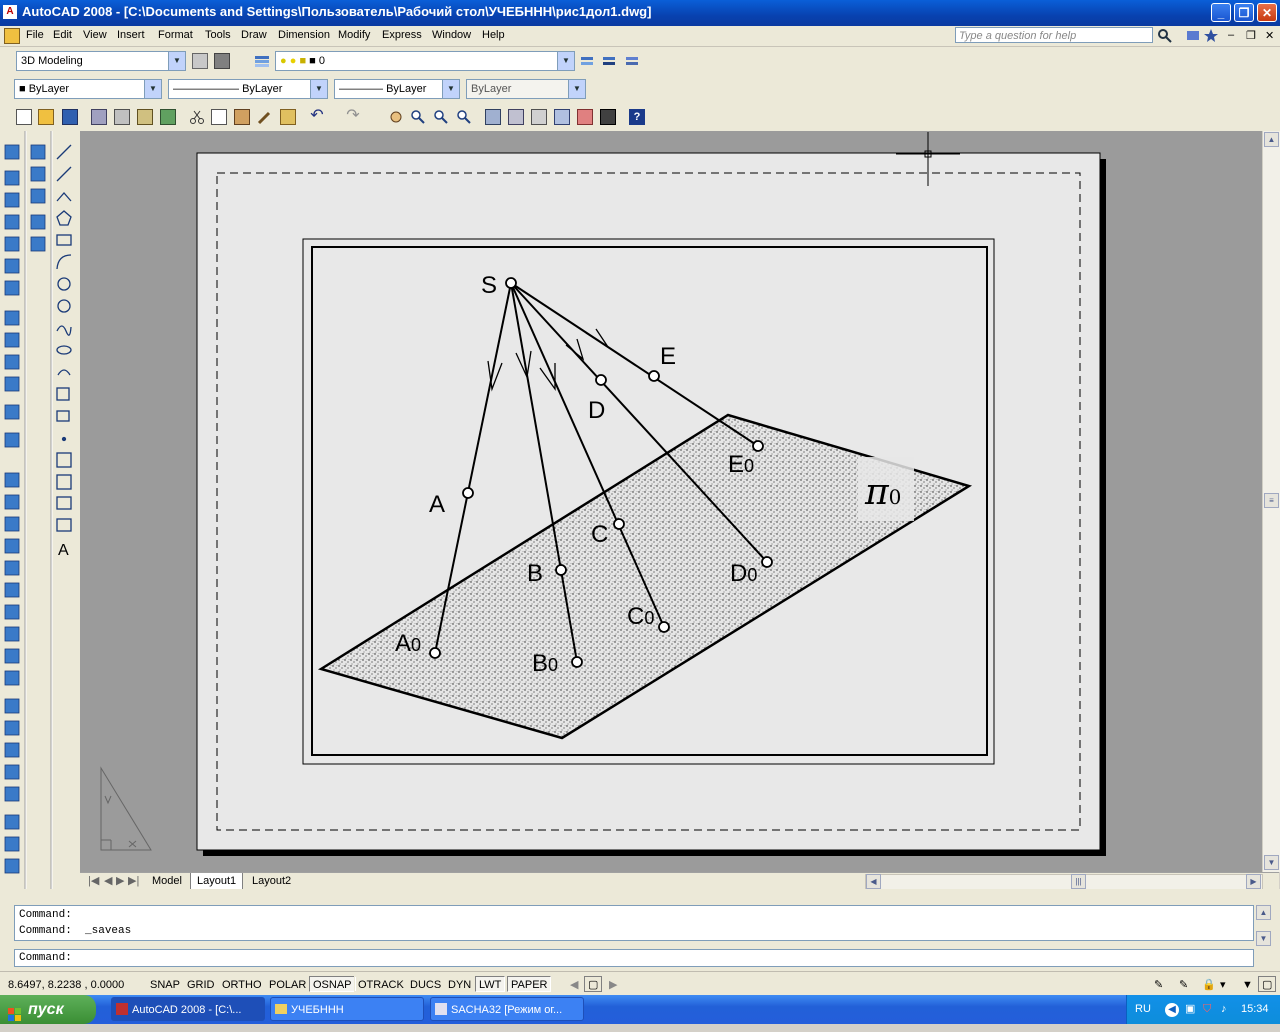 The image size is (1280, 1032). Describe the element at coordinates (222, 61) in the screenshot. I see `workspace-save-icon` at that location.